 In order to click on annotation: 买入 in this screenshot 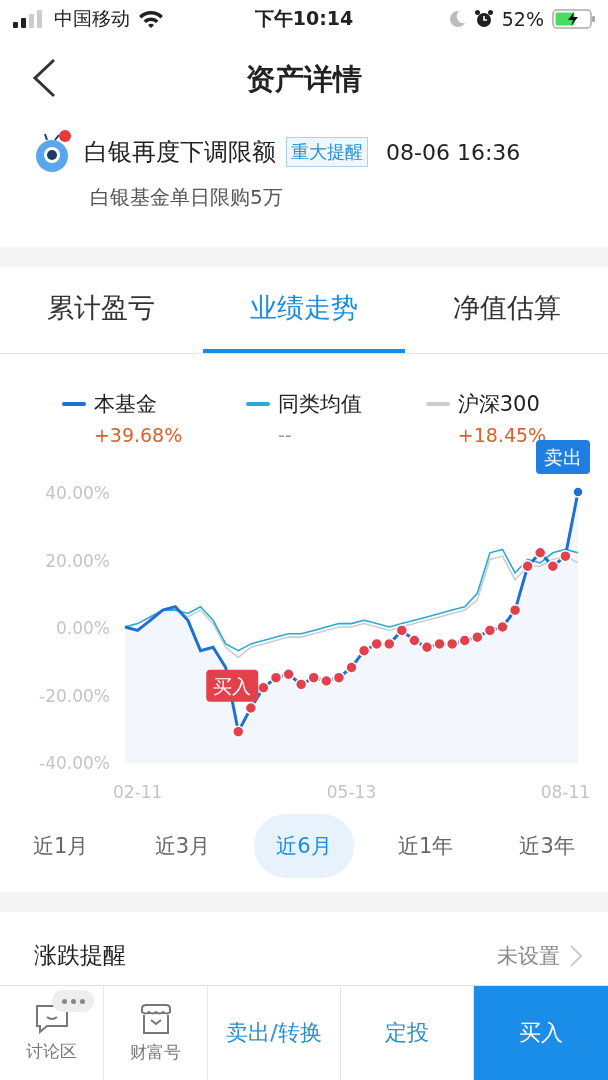, I will do `click(232, 685)`.